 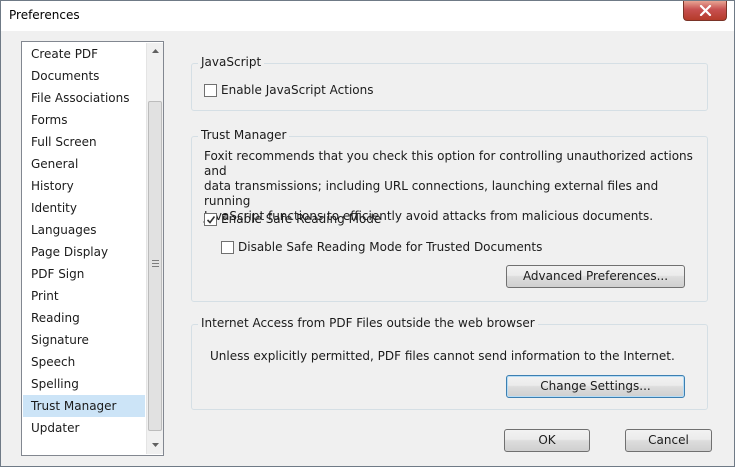 What do you see at coordinates (547, 440) in the screenshot?
I see `ok-button: OK` at bounding box center [547, 440].